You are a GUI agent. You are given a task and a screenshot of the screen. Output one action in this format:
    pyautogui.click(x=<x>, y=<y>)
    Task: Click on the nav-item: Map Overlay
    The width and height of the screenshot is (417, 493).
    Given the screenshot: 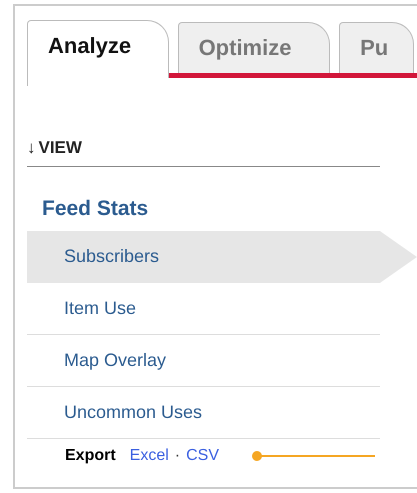 What is the action you would take?
    pyautogui.click(x=203, y=361)
    